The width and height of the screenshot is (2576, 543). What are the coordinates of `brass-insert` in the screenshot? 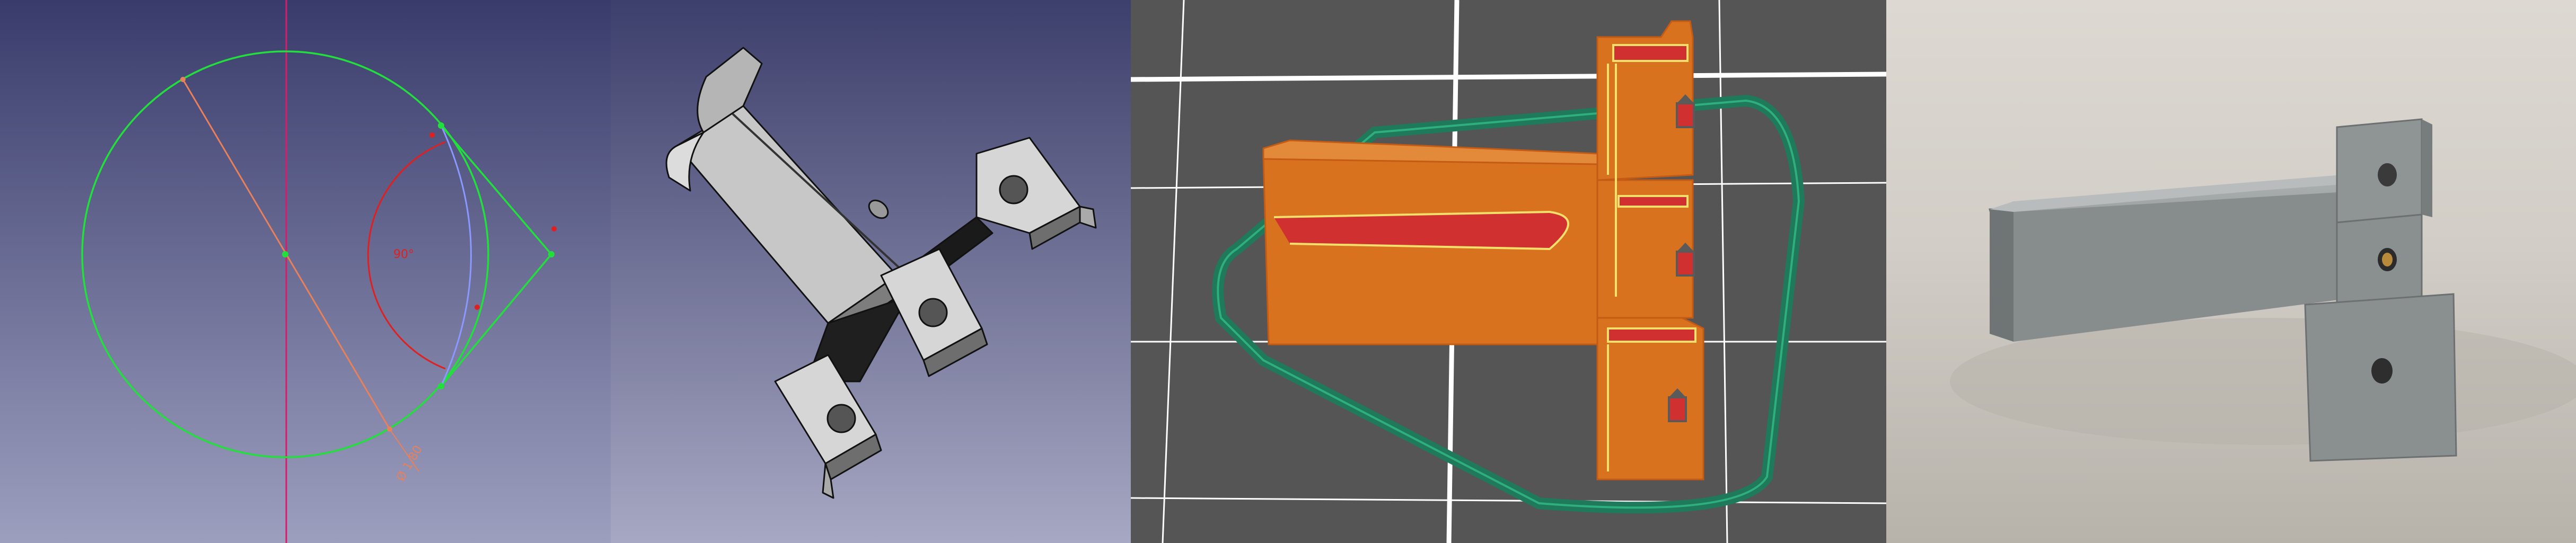 It's located at (2387, 259).